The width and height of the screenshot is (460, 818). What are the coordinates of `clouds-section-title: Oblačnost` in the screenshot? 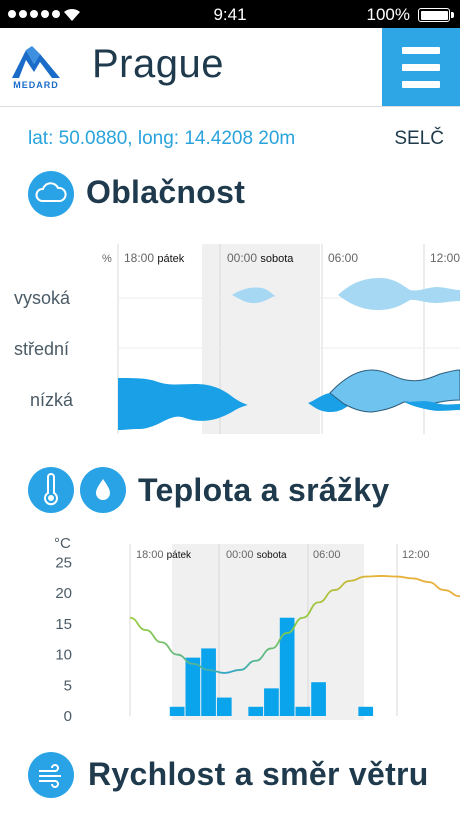 It's located at (166, 192).